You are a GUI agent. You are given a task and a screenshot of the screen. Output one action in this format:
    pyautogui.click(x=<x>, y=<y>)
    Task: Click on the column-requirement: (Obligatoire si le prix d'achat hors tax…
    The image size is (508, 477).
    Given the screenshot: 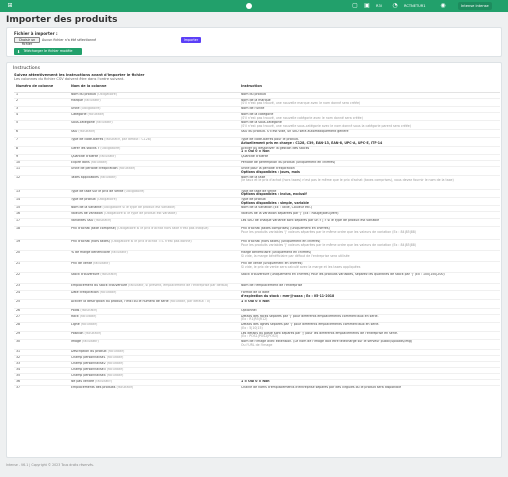 What is the action you would take?
    pyautogui.click(x=162, y=228)
    